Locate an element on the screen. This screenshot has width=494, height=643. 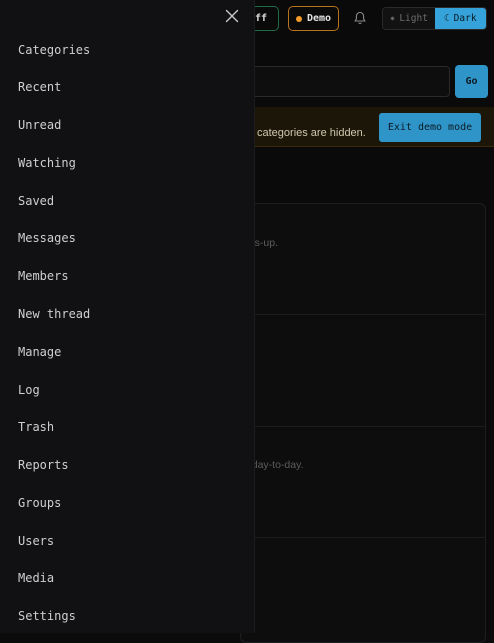
theme-light-option: ✷ Light is located at coordinates (409, 18).